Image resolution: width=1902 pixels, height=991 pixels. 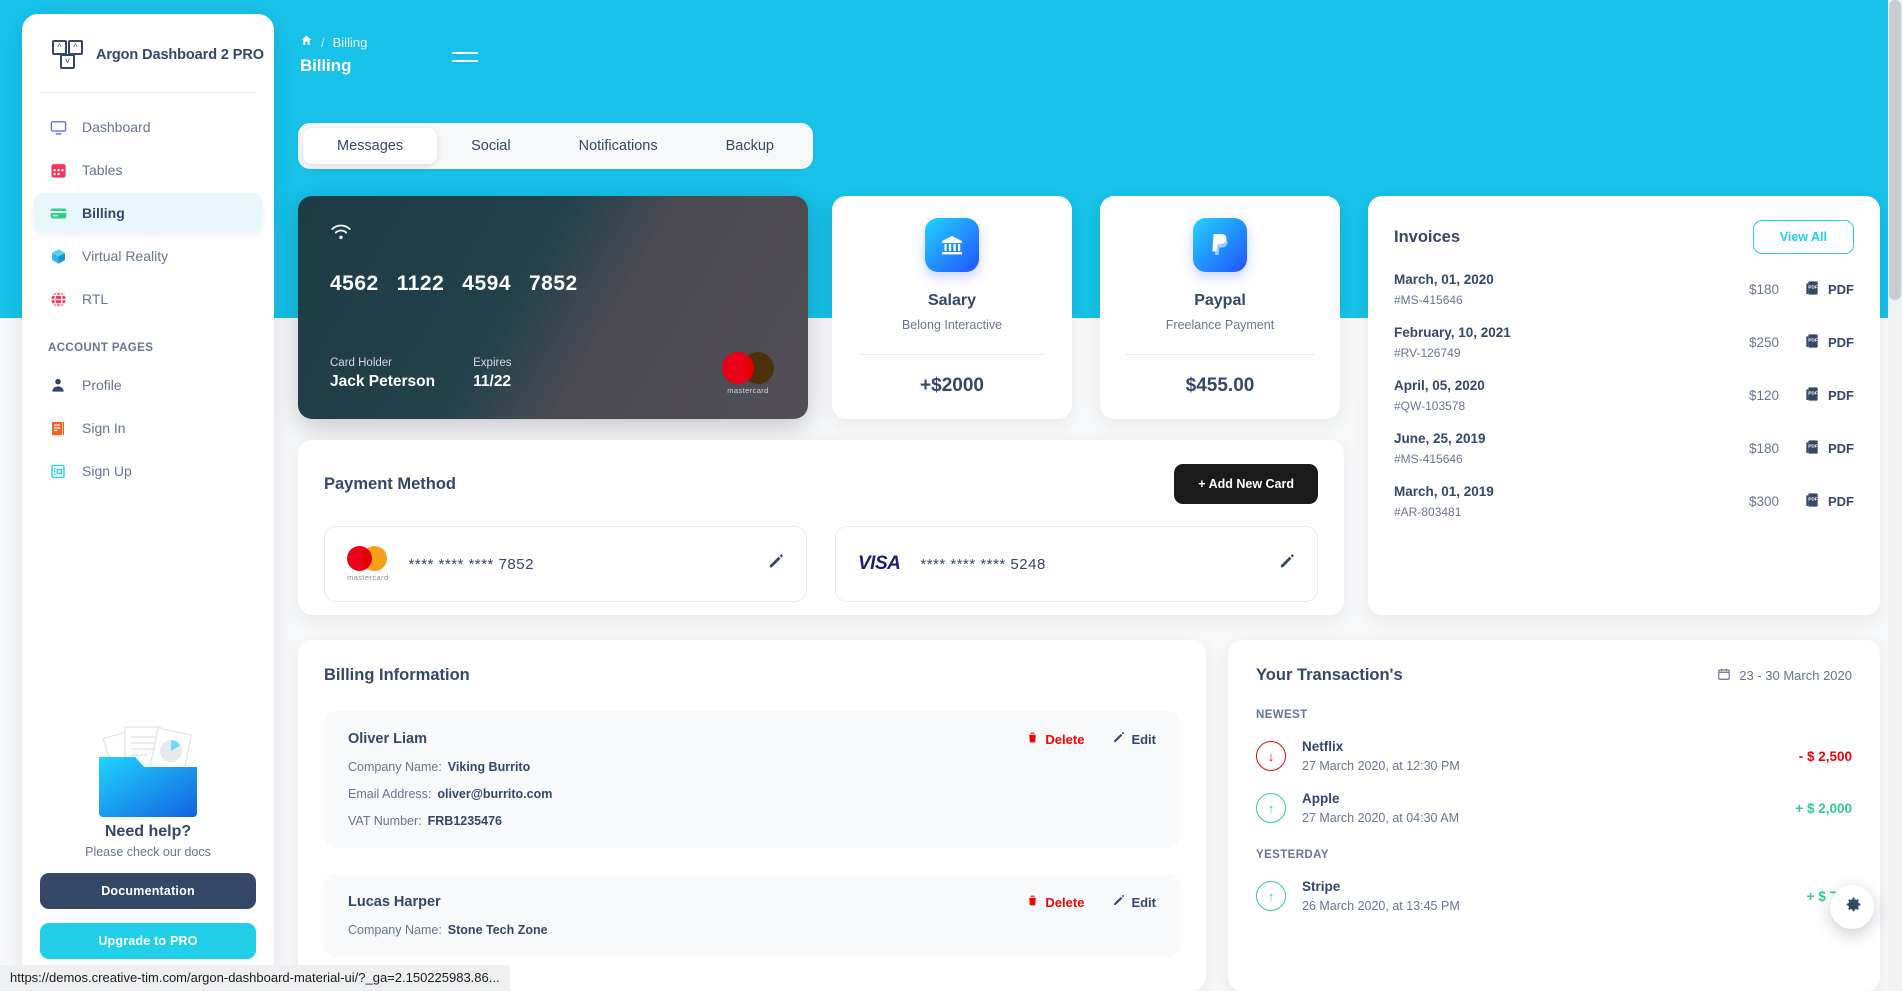 I want to click on sidebar-item-label: Profile, so click(x=102, y=385).